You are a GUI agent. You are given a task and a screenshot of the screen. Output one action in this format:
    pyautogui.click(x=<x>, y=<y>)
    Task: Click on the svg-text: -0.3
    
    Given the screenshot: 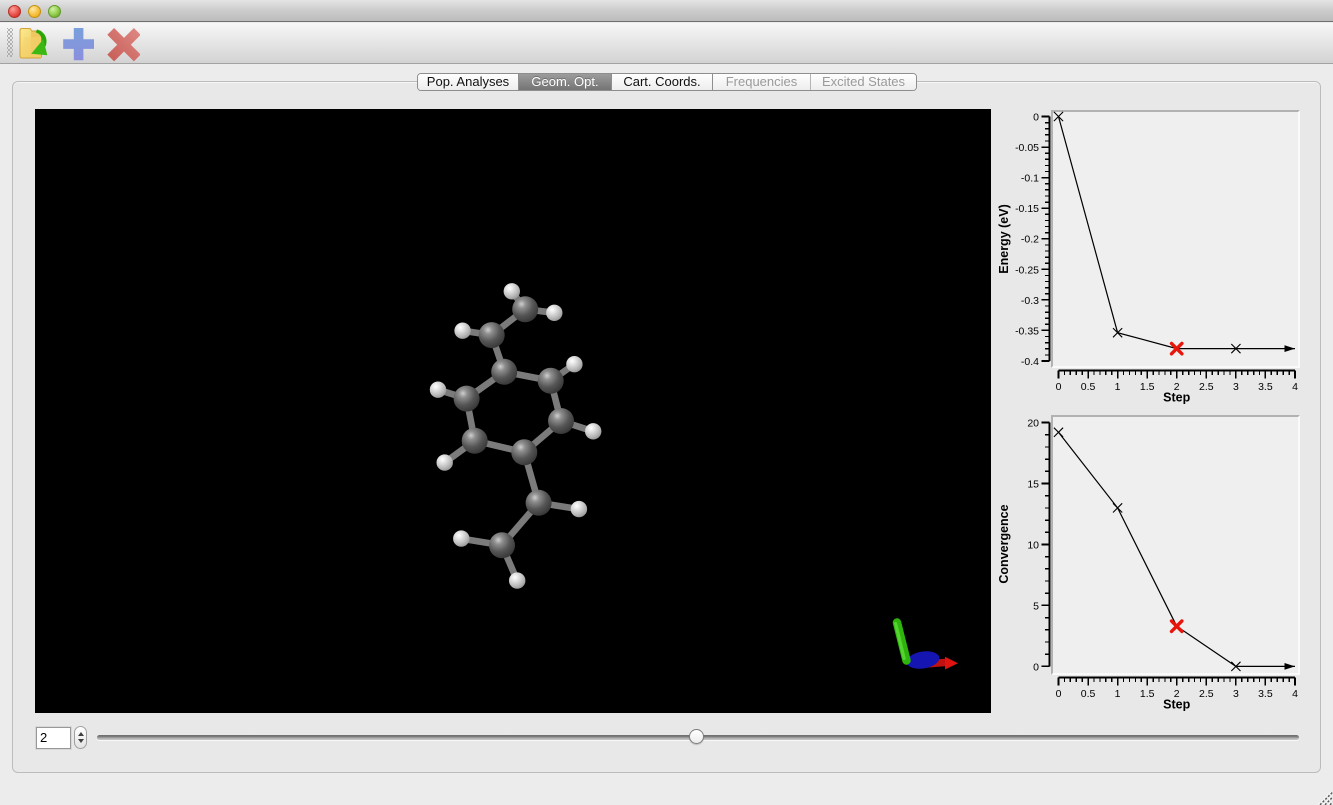 What is the action you would take?
    pyautogui.click(x=1030, y=301)
    